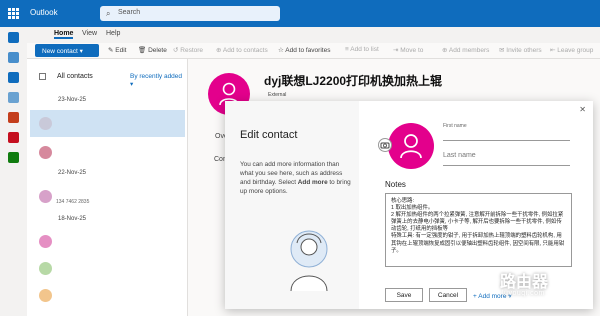  I want to click on save-button: Save, so click(404, 295).